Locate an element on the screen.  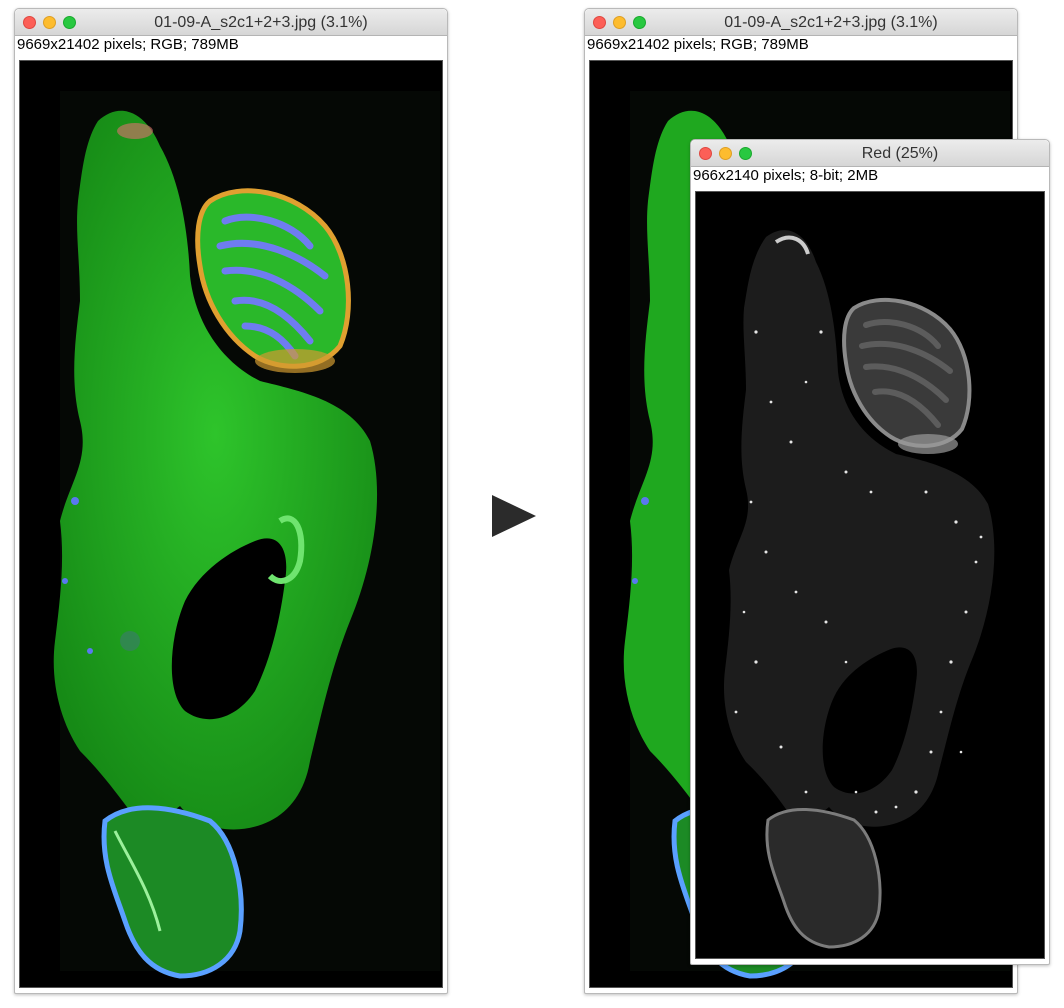
window-title: Red (25%) is located at coordinates (900, 153).